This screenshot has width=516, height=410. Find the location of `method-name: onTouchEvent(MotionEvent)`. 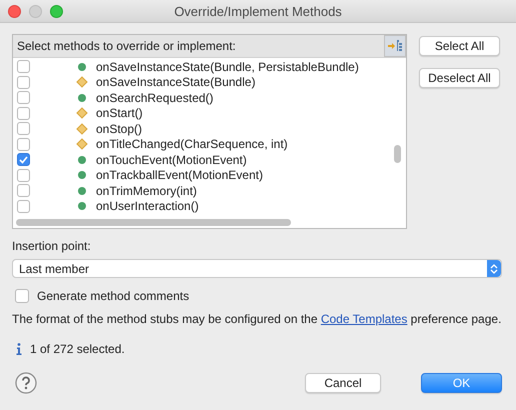

method-name: onTouchEvent(MotionEvent) is located at coordinates (171, 159).